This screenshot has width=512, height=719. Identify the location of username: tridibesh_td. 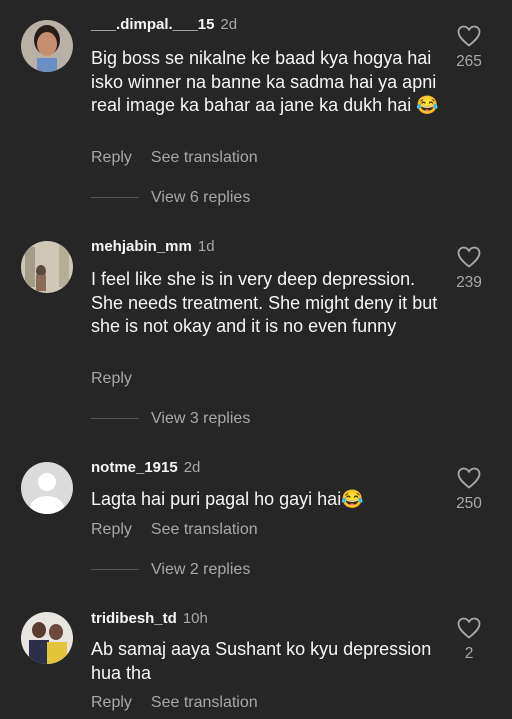
(134, 618).